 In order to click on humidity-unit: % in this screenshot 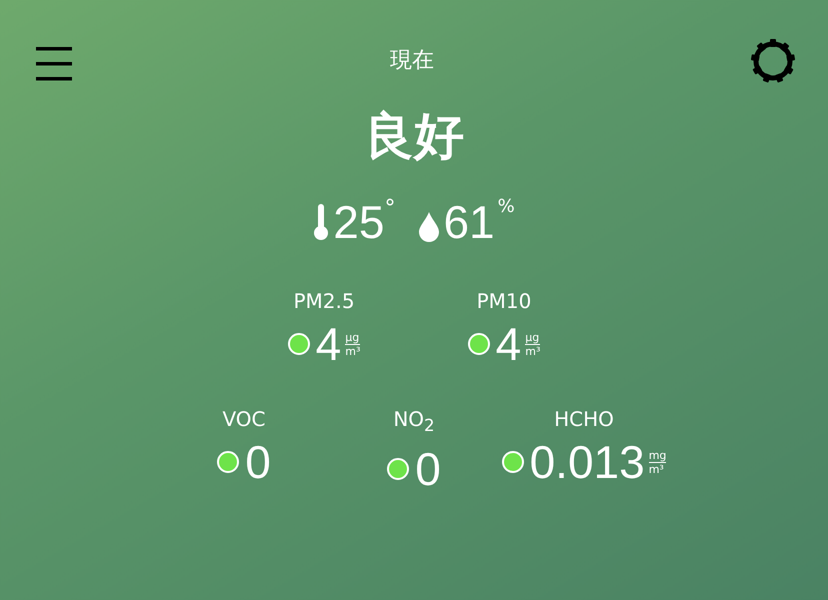, I will do `click(506, 206)`.